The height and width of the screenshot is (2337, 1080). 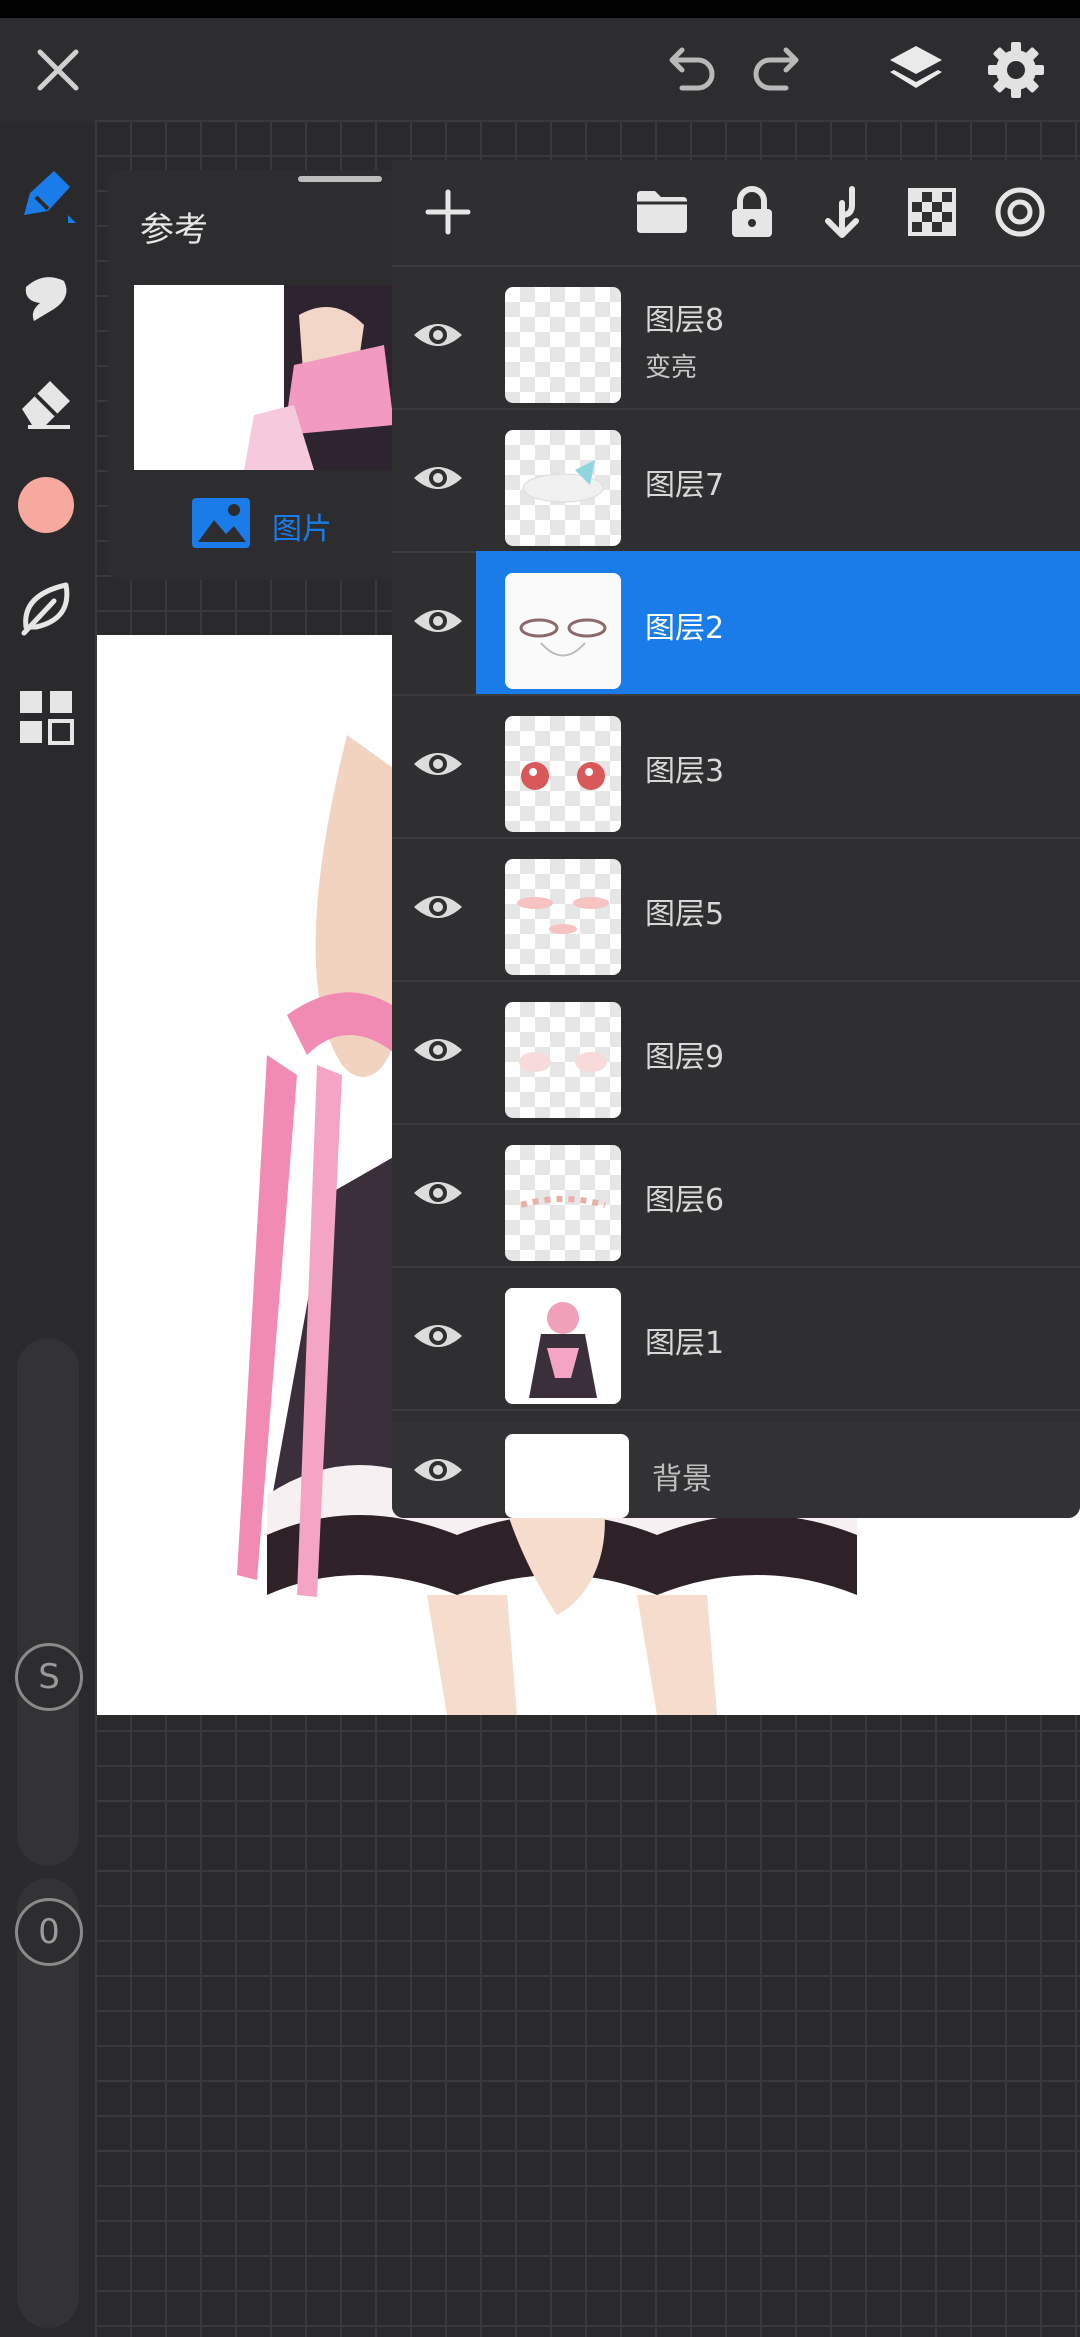 I want to click on folder-icon, so click(x=662, y=212).